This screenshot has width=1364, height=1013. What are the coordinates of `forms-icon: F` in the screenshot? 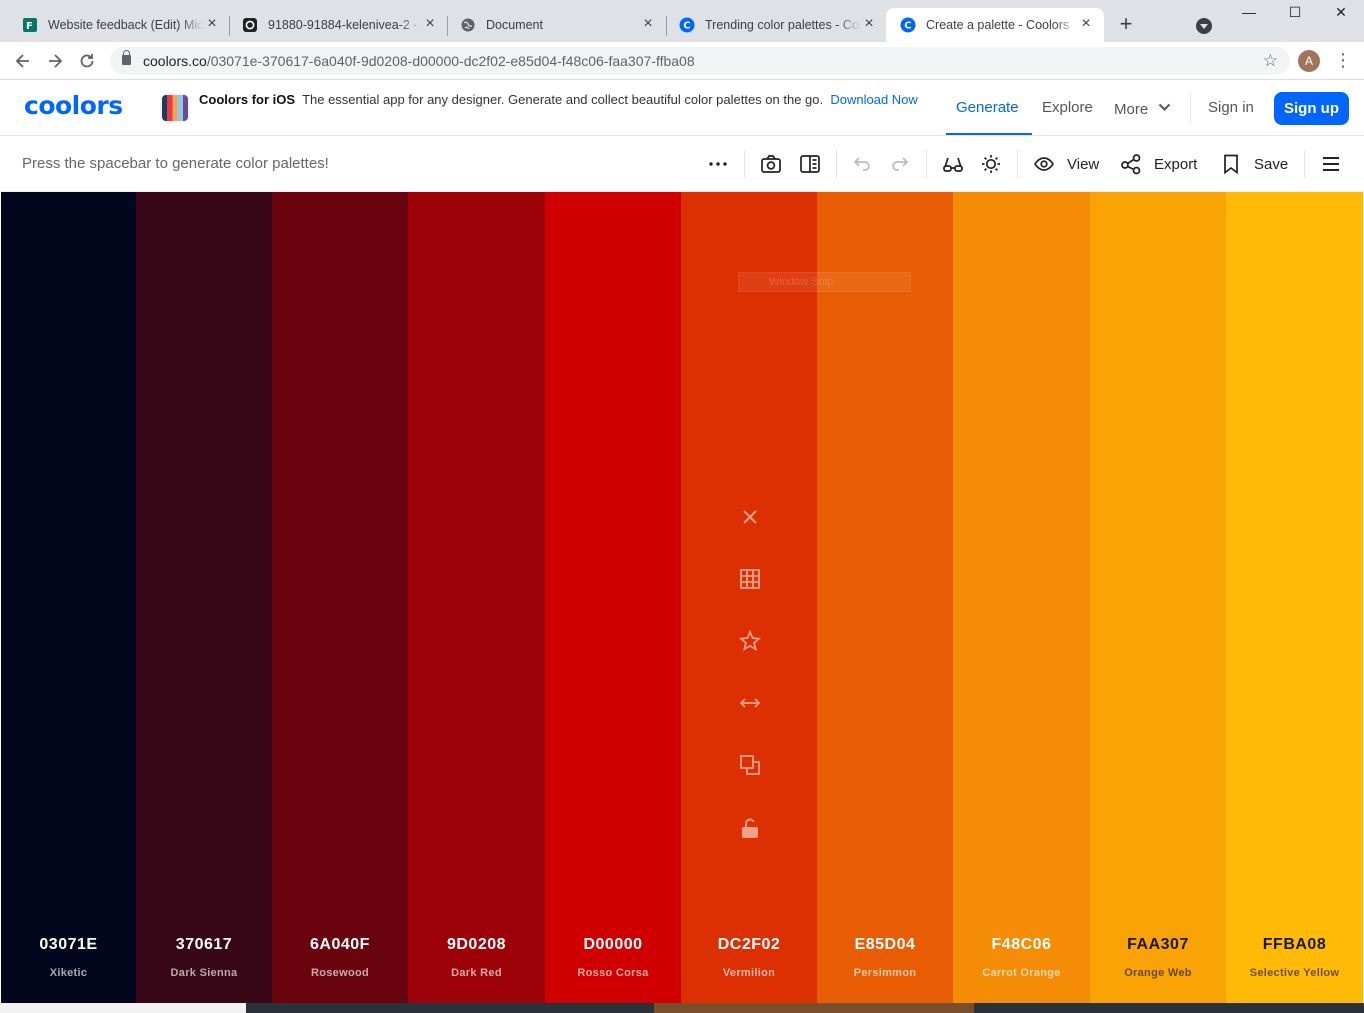 It's located at (30, 25).